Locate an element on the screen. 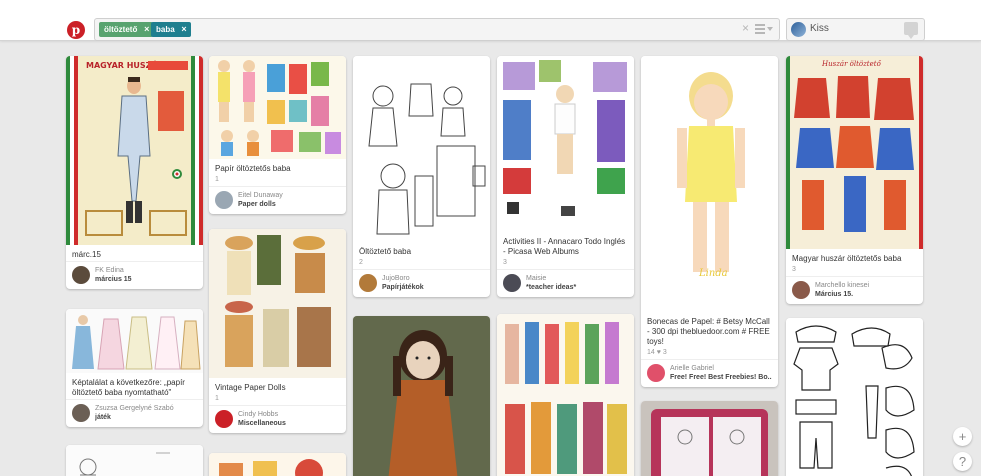 The height and width of the screenshot is (476, 981). pinner-name: Cindy Hobbs is located at coordinates (289, 414).